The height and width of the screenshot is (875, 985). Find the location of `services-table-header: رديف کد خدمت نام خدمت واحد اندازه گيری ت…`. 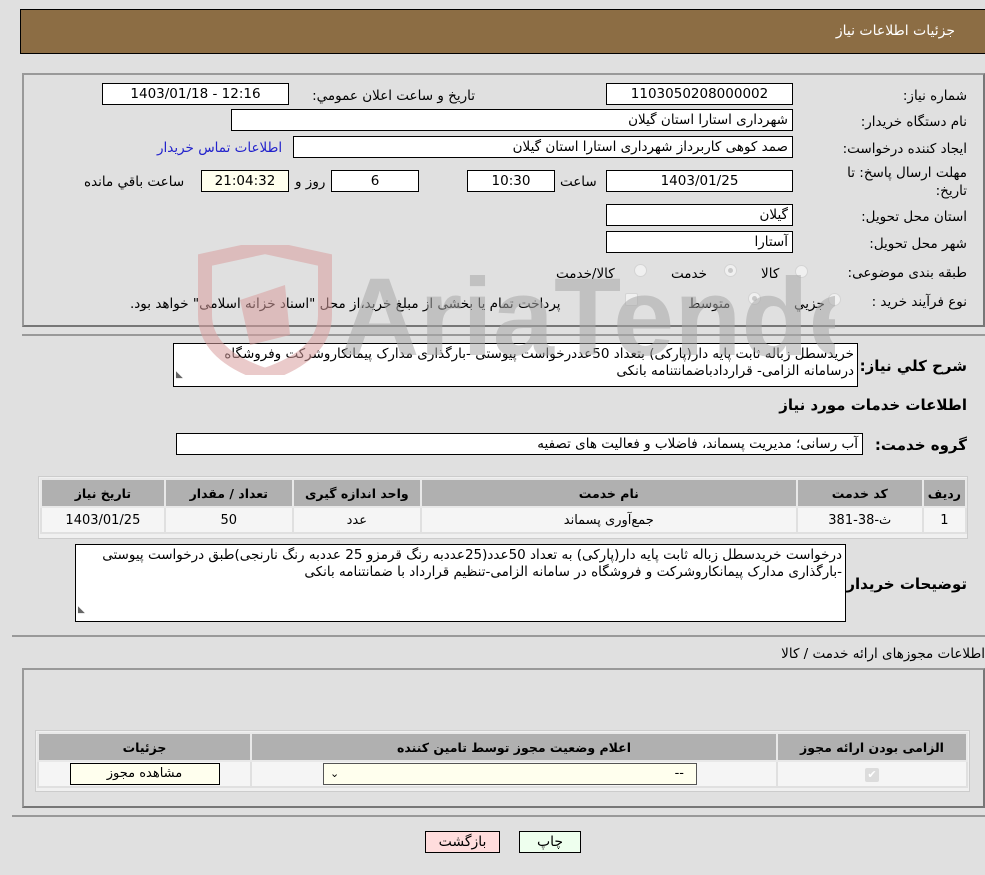

services-table-header: رديف کد خدمت نام خدمت واحد اندازه گيری ت… is located at coordinates (504, 493).